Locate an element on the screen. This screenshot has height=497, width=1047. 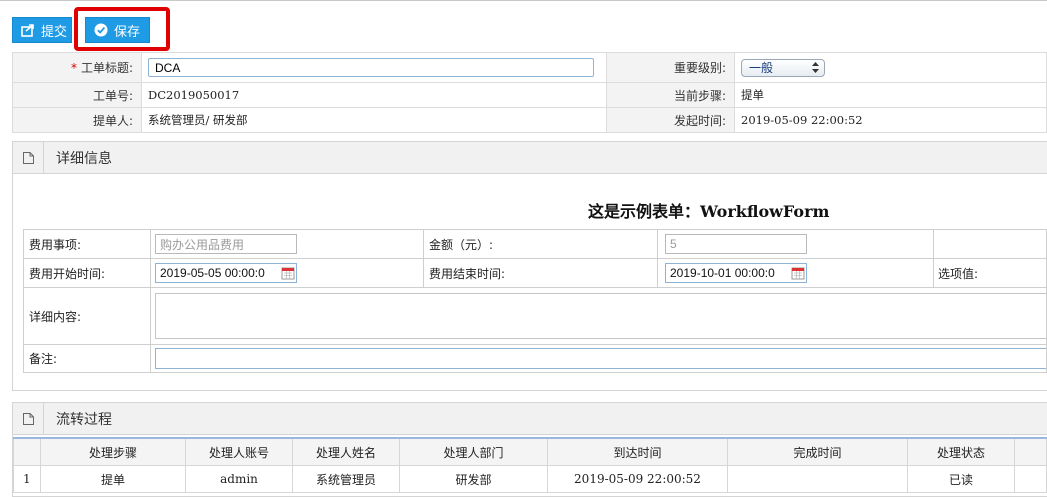
col-step: 处理步骤 is located at coordinates (113, 451).